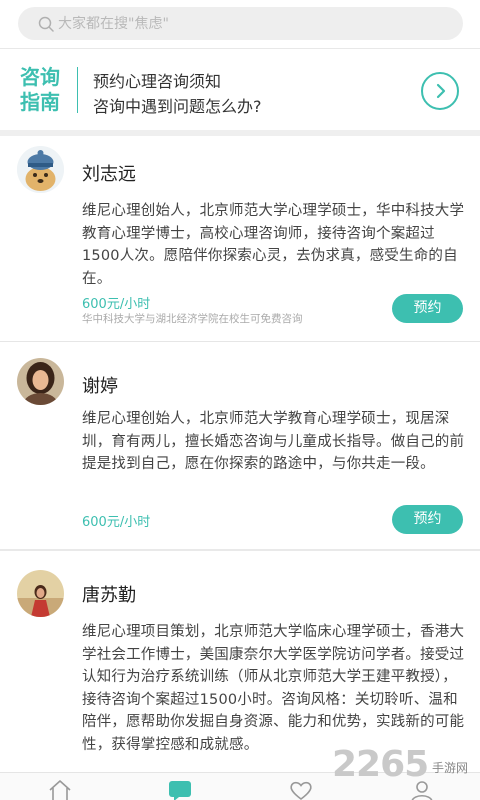 This screenshot has height=800, width=480. Describe the element at coordinates (60, 789) in the screenshot. I see `home-icon` at that location.